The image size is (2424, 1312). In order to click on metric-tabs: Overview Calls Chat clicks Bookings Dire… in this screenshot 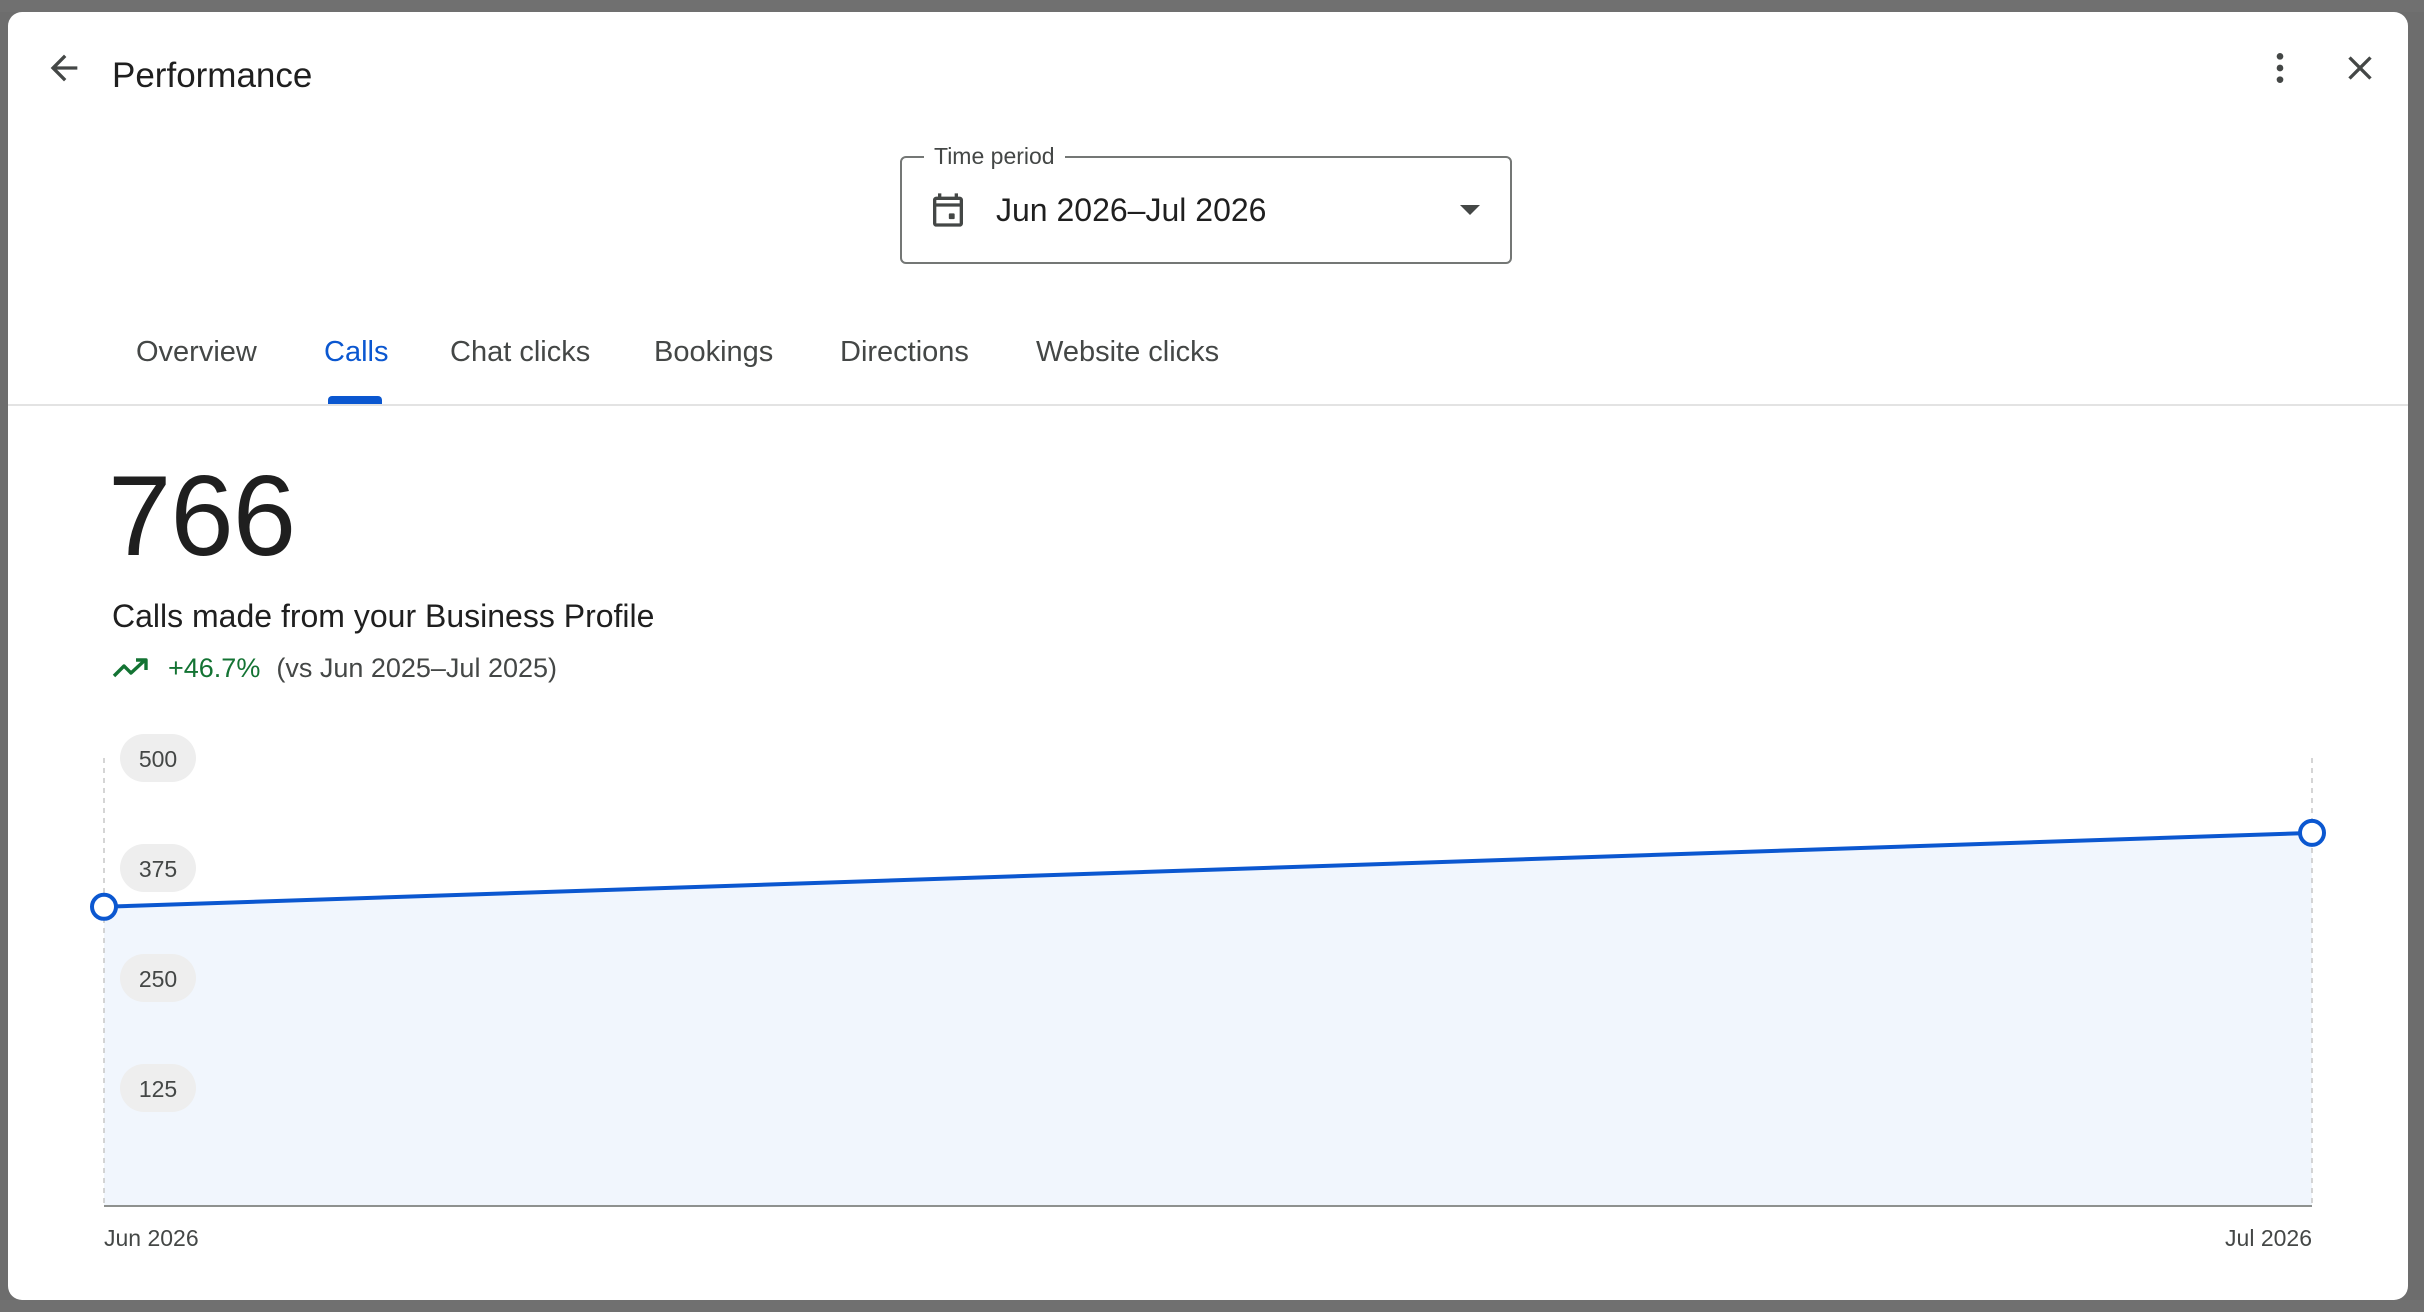, I will do `click(1208, 359)`.